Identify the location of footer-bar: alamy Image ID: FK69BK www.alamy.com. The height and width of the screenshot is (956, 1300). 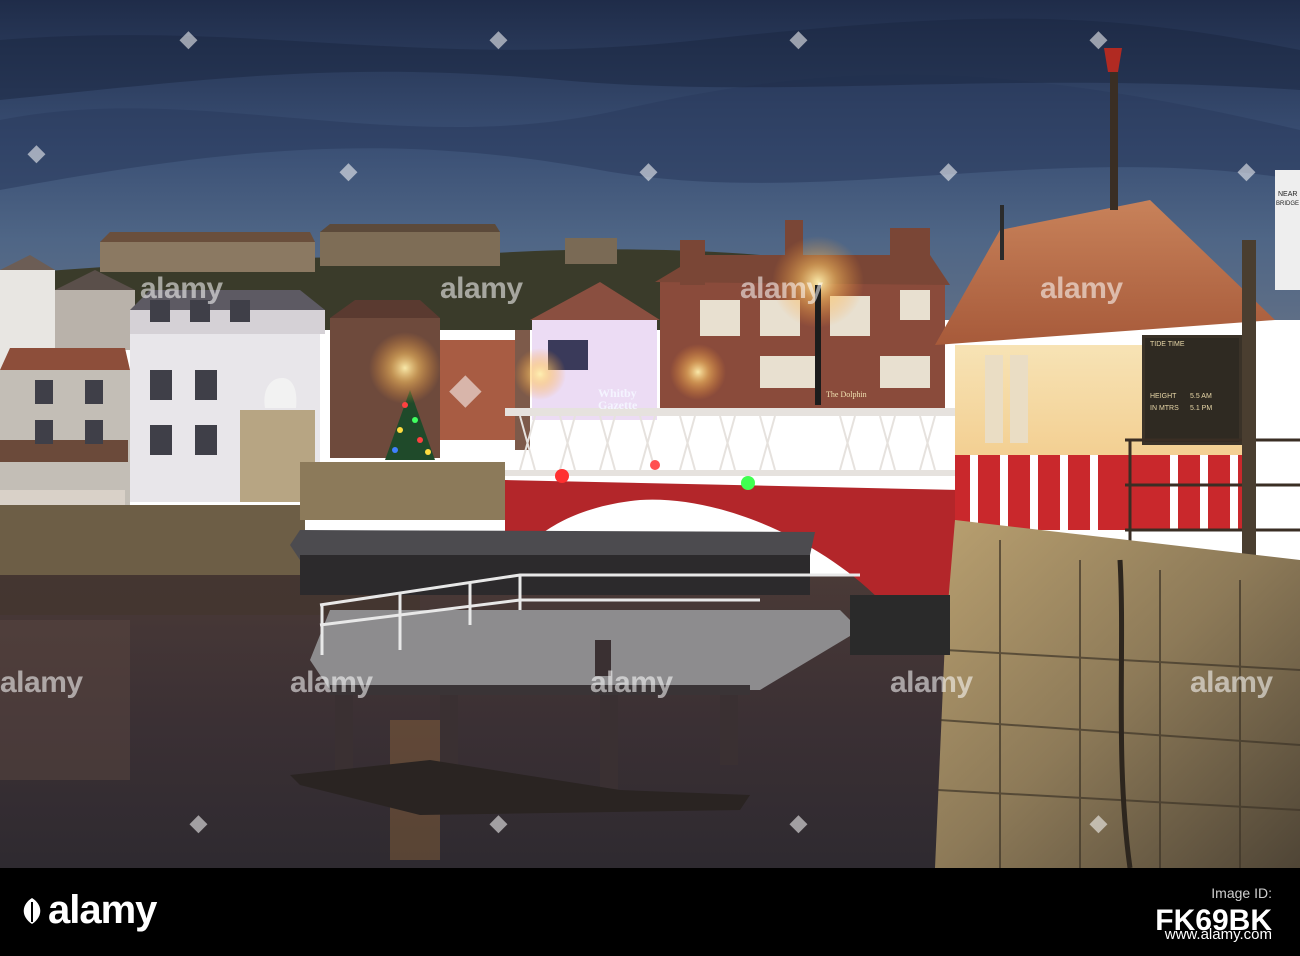
(650, 912).